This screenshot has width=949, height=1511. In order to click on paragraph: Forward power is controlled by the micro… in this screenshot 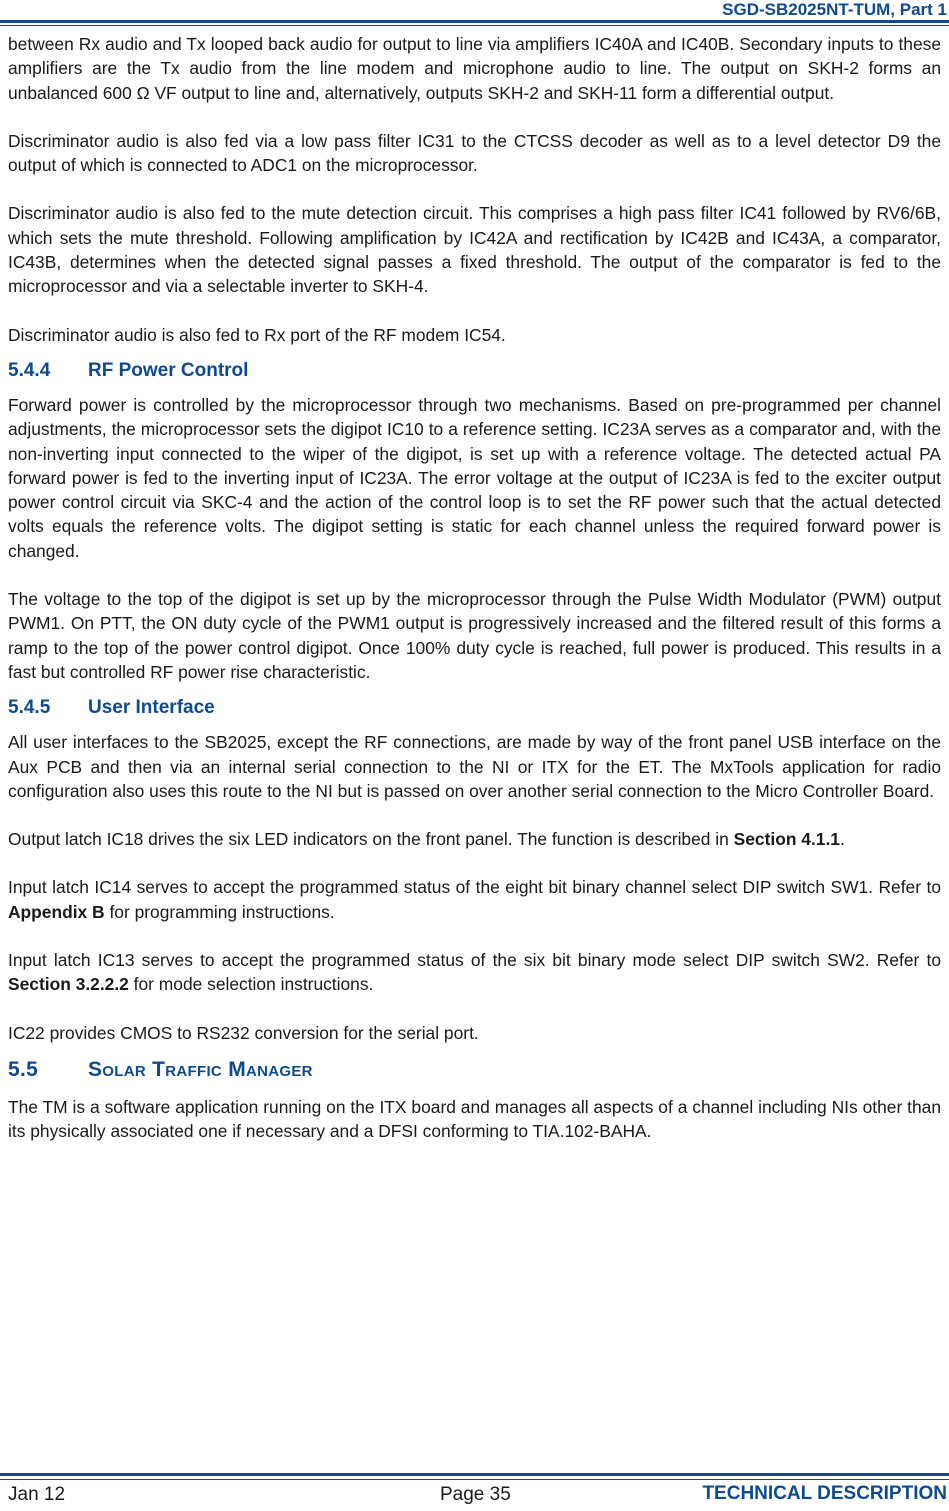, I will do `click(474, 477)`.